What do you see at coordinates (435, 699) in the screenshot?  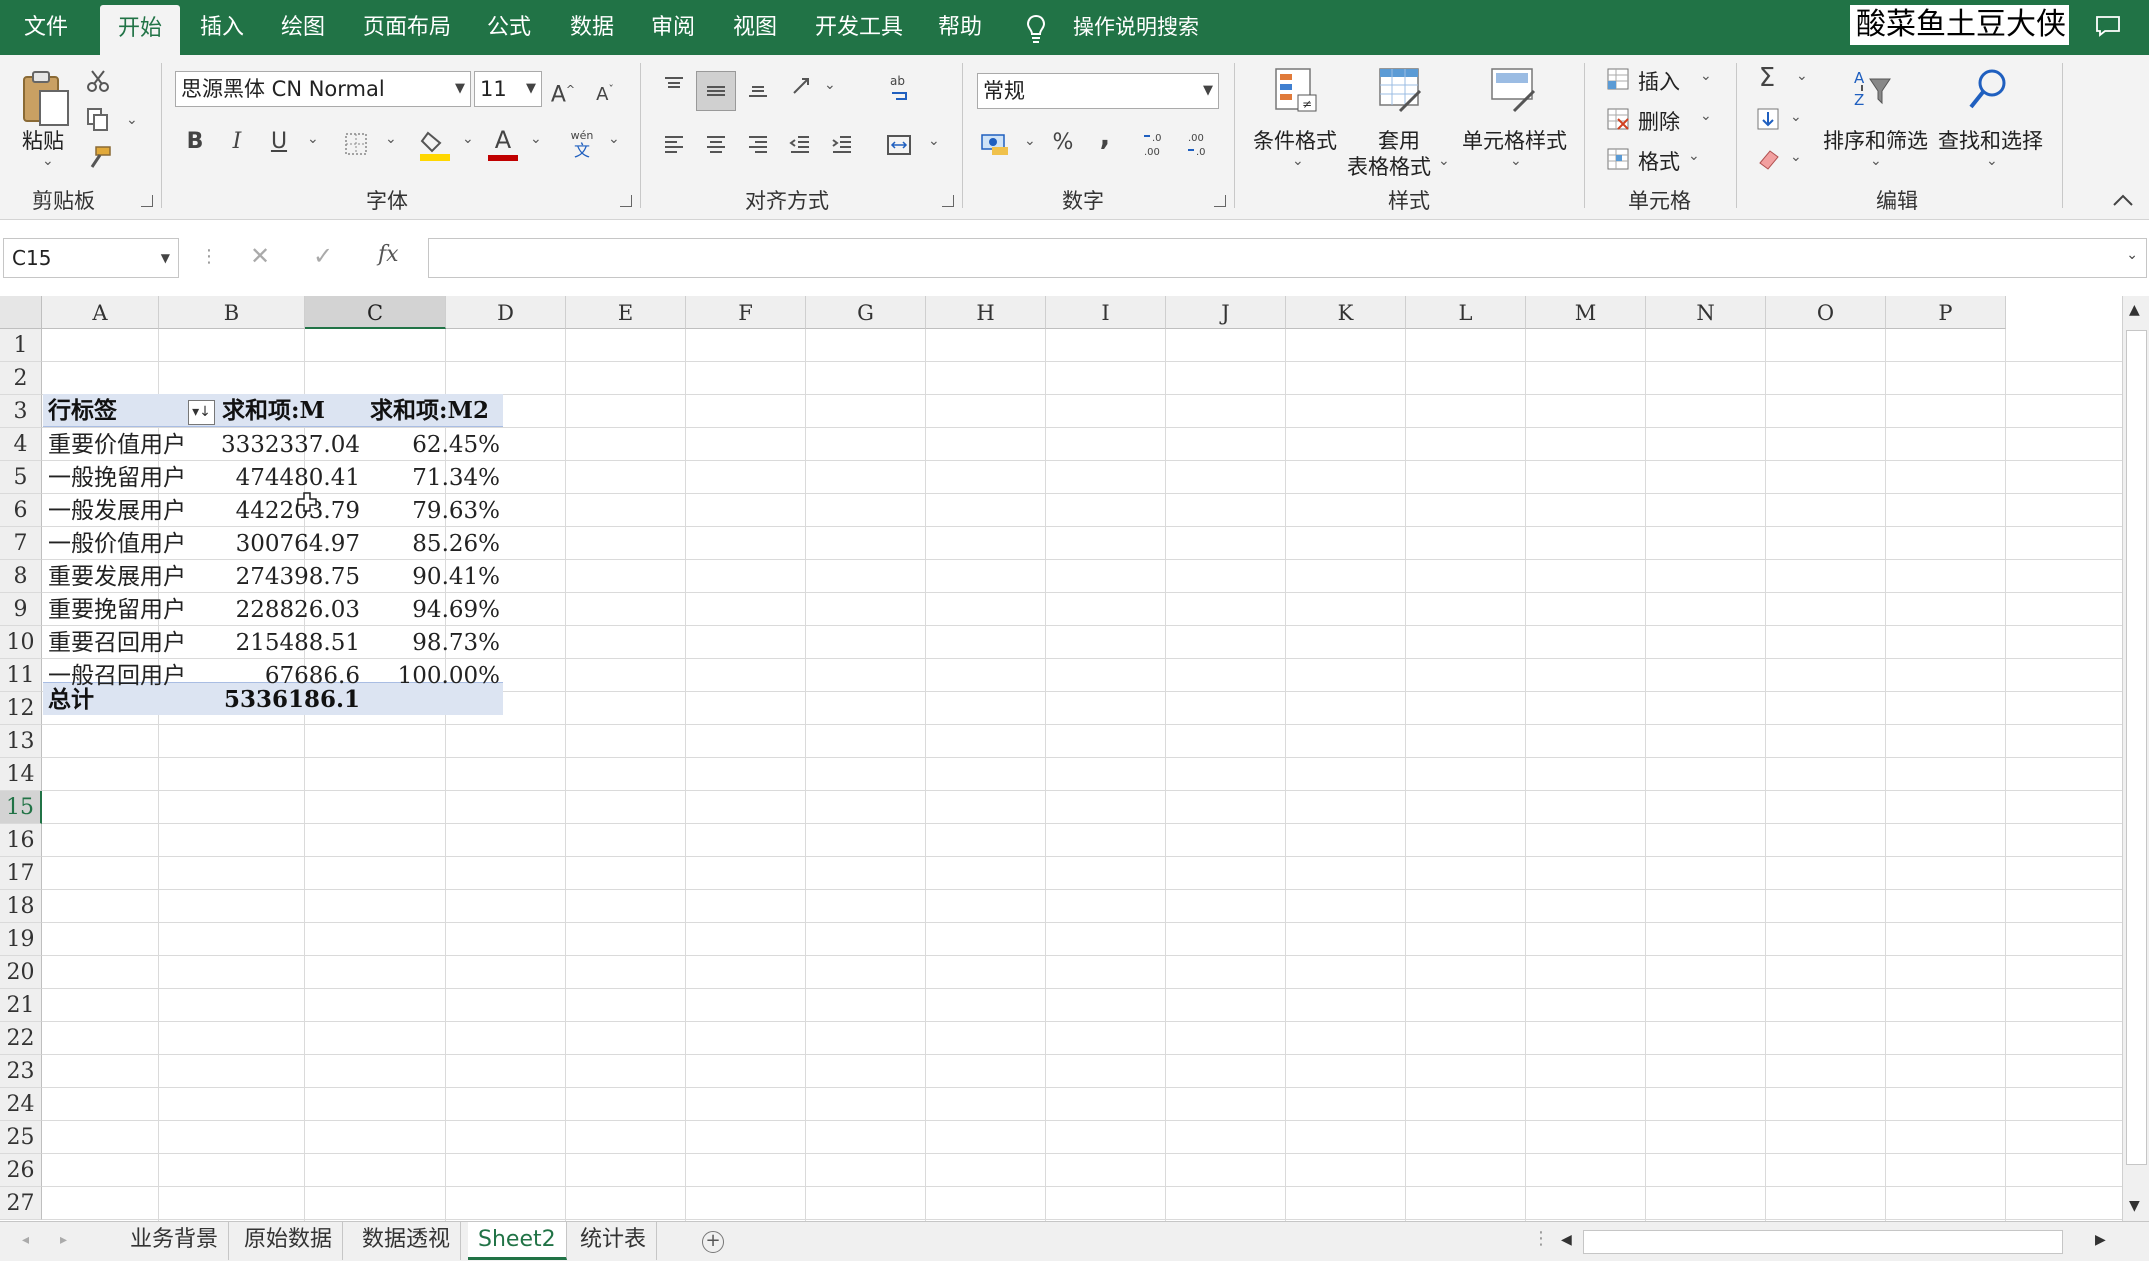 I see `pivot-total-m2` at bounding box center [435, 699].